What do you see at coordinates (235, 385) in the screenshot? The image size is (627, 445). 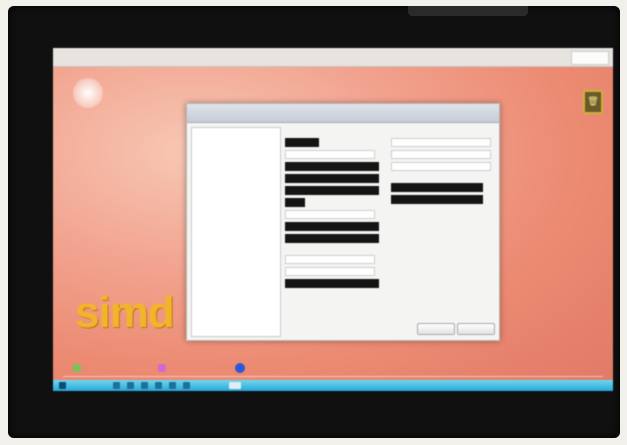 I see `taskbar-item-active` at bounding box center [235, 385].